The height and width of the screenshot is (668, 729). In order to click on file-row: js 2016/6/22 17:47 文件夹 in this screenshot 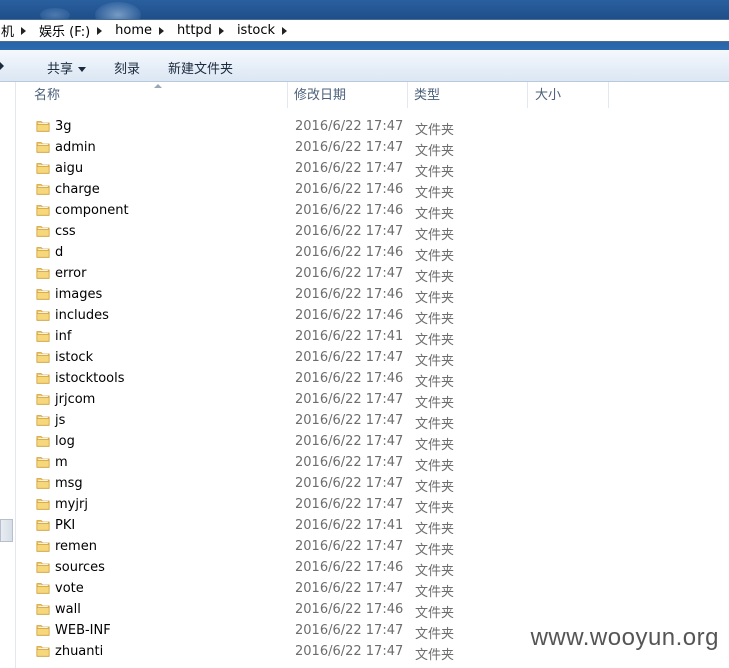, I will do `click(372, 421)`.